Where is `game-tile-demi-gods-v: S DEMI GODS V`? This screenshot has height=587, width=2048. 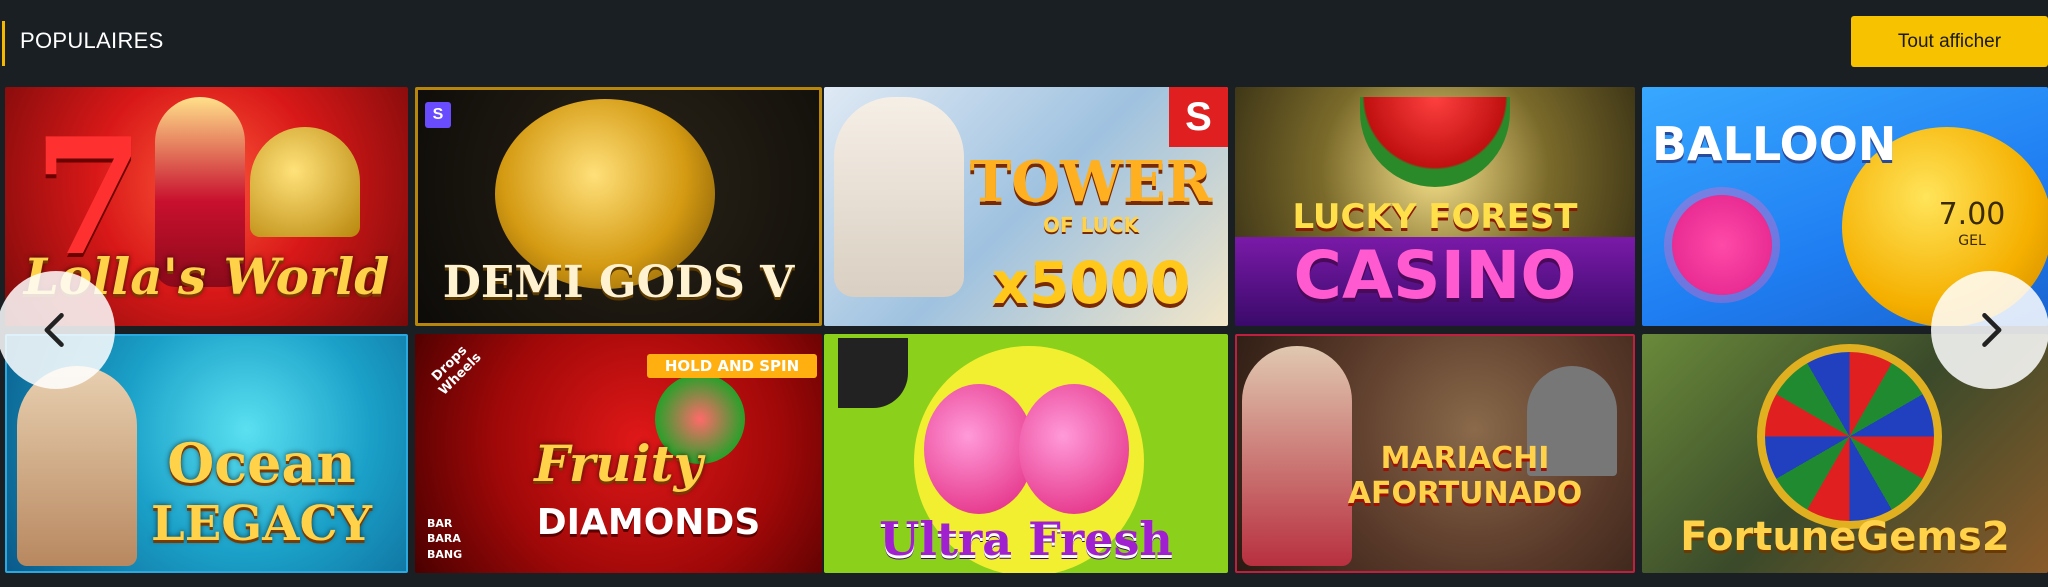 game-tile-demi-gods-v: S DEMI GODS V is located at coordinates (618, 206).